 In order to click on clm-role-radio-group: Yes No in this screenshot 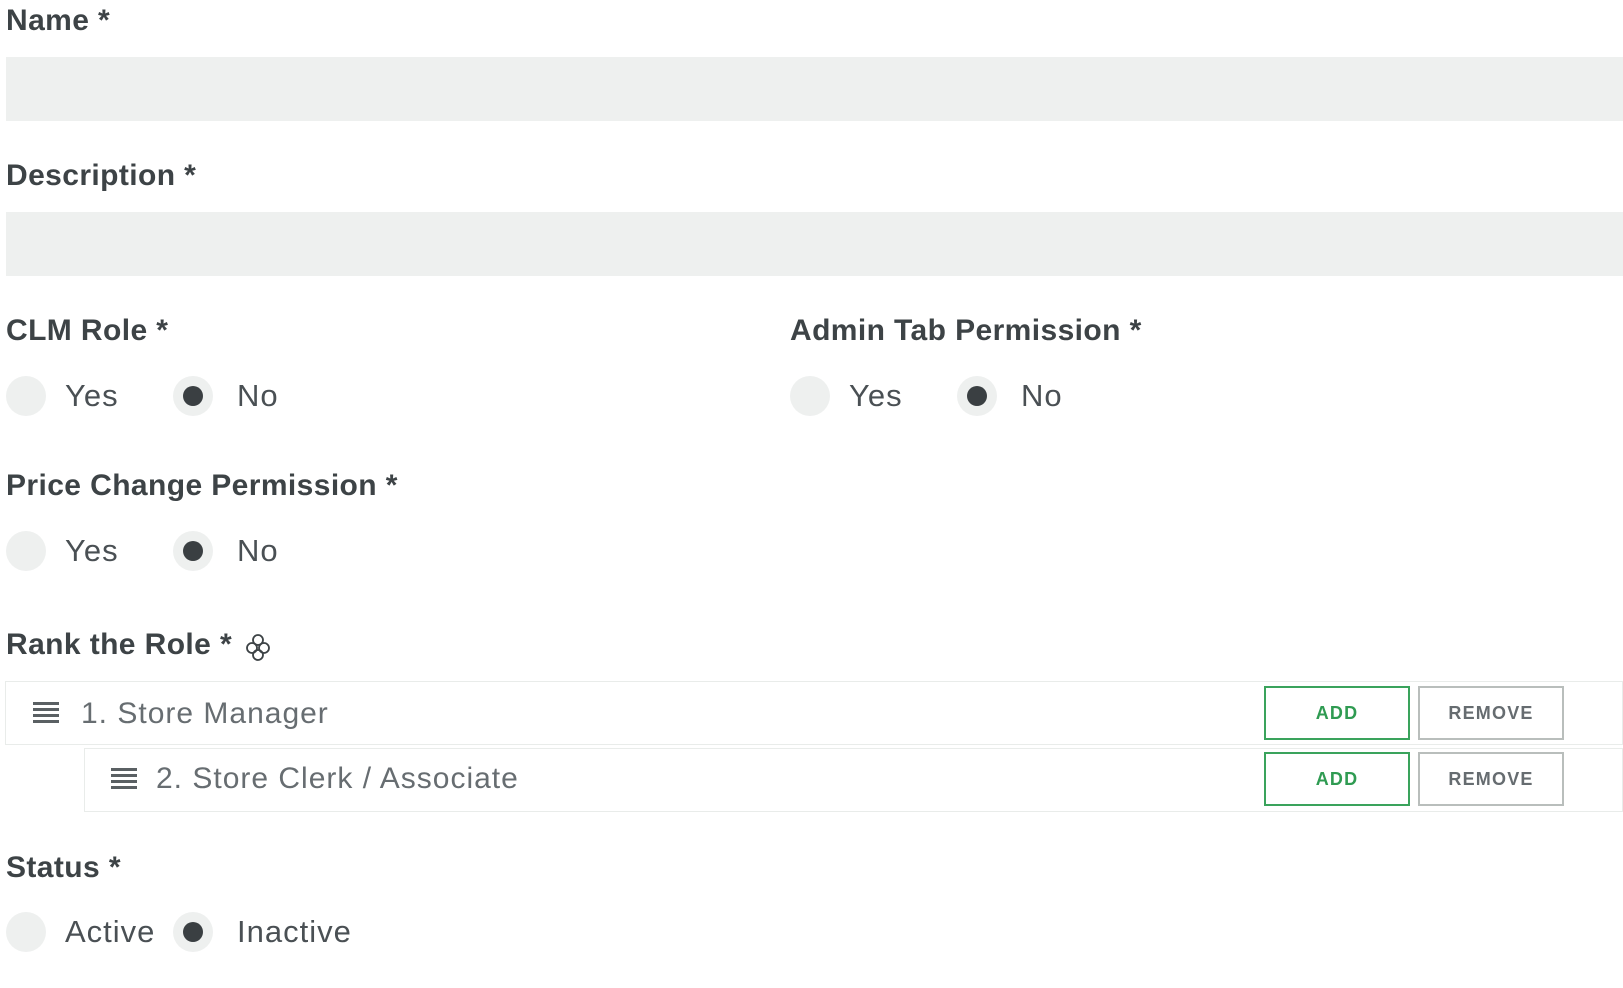, I will do `click(166, 398)`.